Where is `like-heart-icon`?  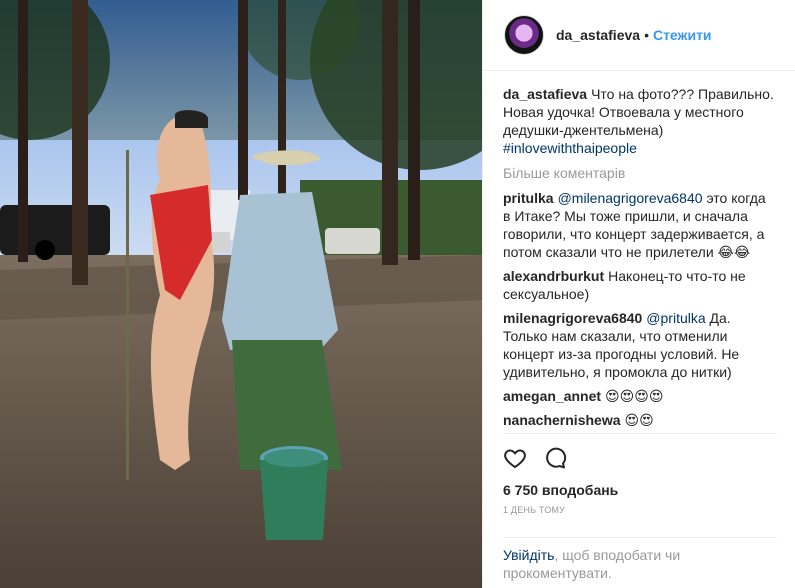 like-heart-icon is located at coordinates (515, 458).